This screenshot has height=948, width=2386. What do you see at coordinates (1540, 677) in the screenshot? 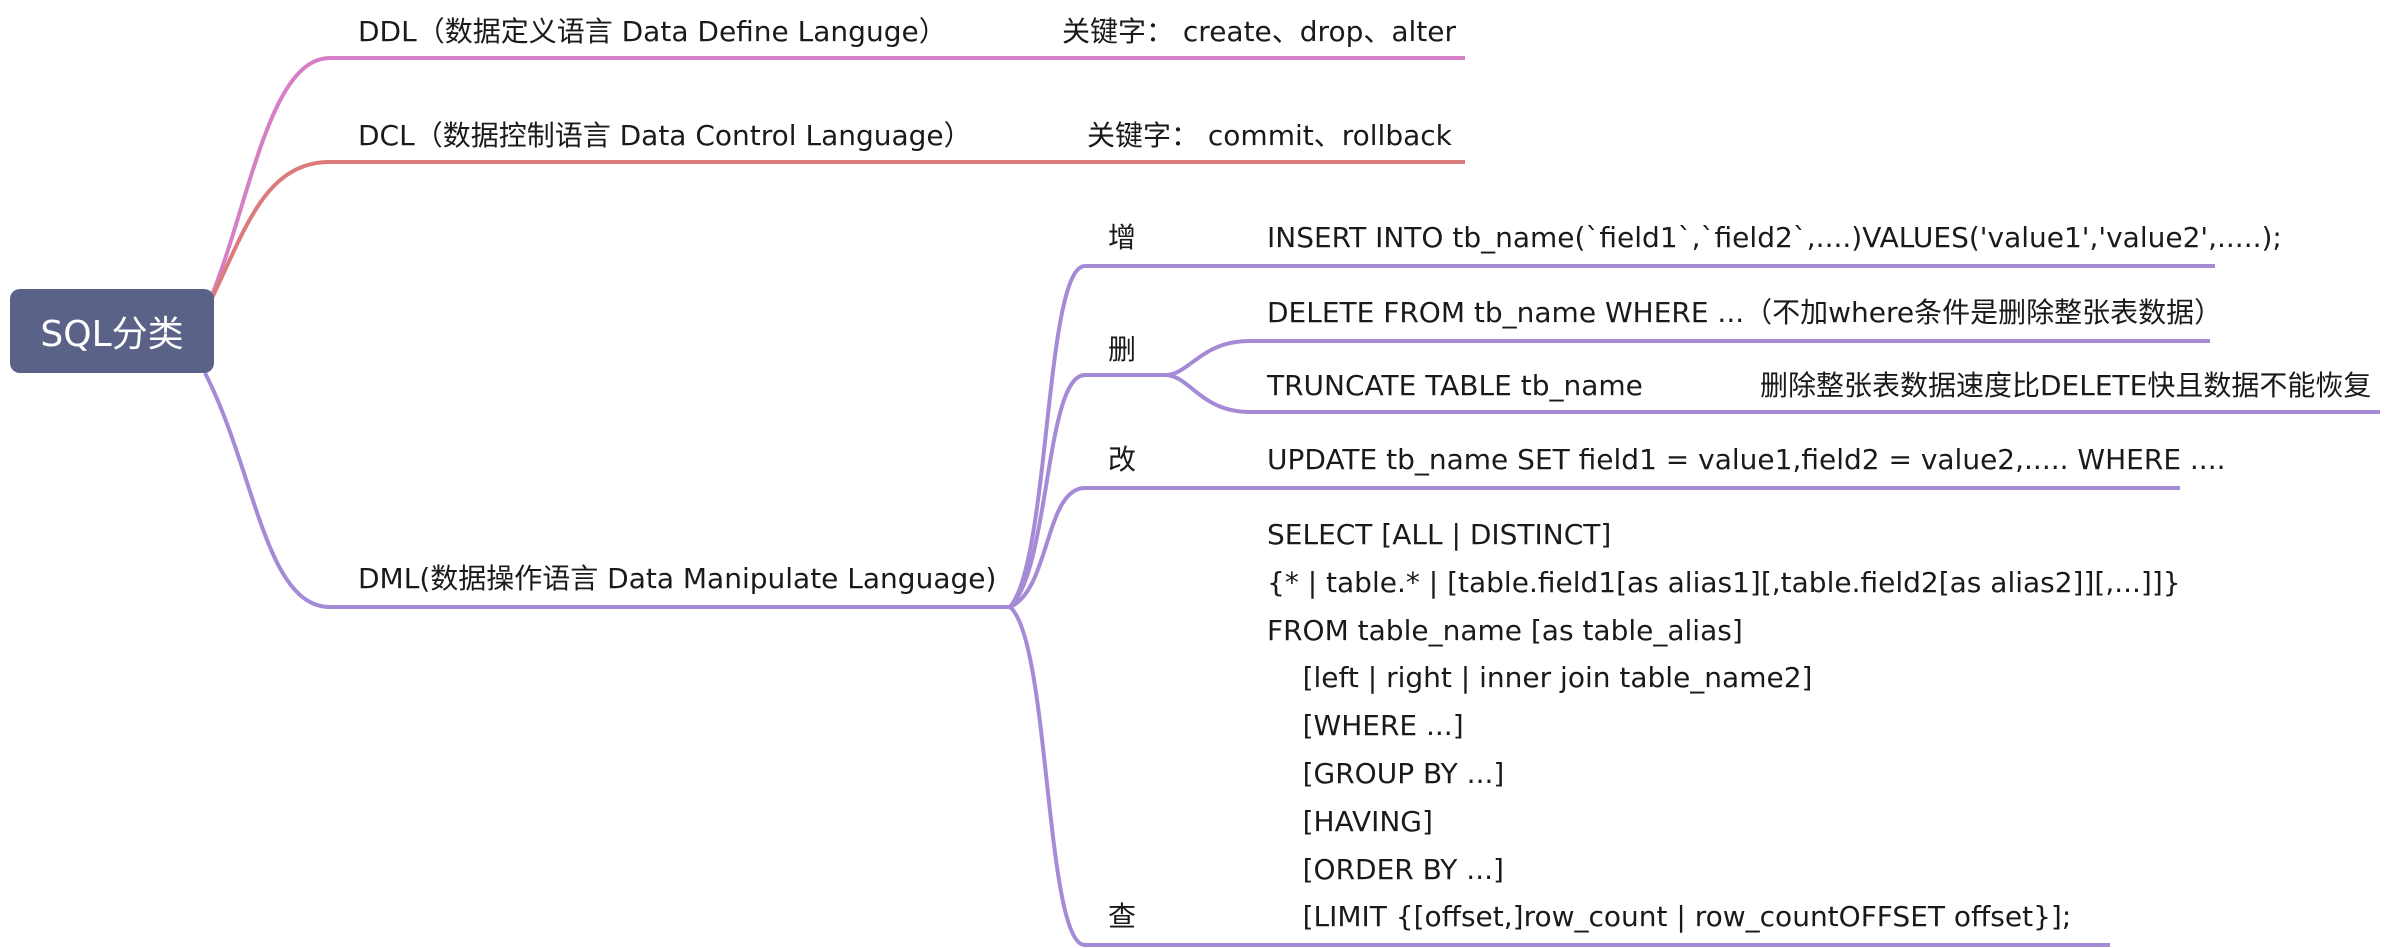
I see `select-line: [left | right | inner join table_name2]` at bounding box center [1540, 677].